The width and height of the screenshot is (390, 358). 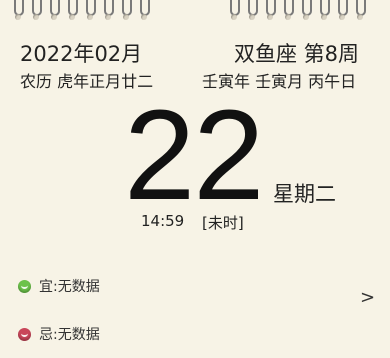 I want to click on green-smile-icon, so click(x=24, y=286).